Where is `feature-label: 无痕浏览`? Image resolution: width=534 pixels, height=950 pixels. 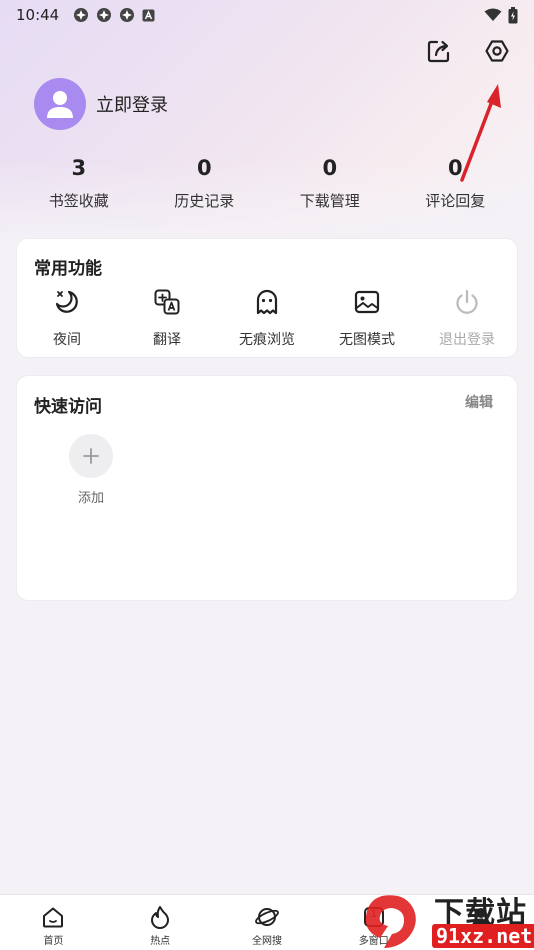 feature-label: 无痕浏览 is located at coordinates (267, 340).